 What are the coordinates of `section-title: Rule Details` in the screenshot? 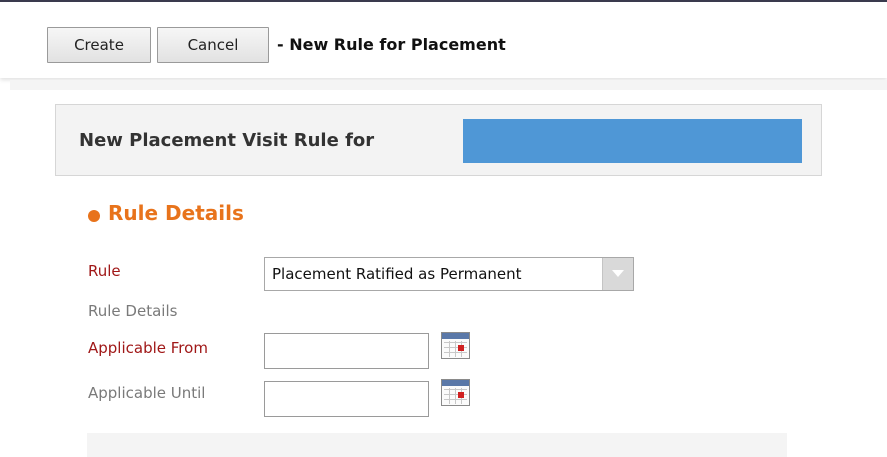 It's located at (176, 213).